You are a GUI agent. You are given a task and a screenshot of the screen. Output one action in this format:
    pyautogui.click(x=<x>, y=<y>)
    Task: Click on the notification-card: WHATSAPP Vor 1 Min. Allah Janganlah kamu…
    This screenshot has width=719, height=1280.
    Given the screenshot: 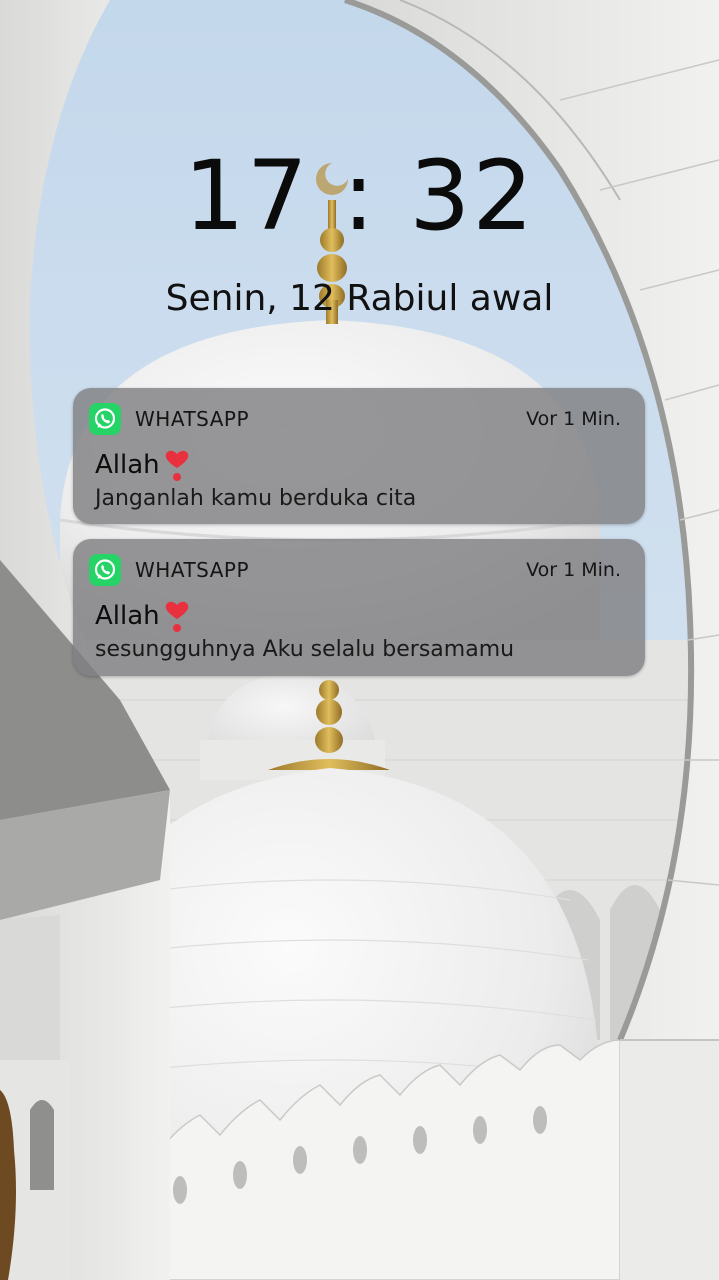 What is the action you would take?
    pyautogui.click(x=359, y=456)
    